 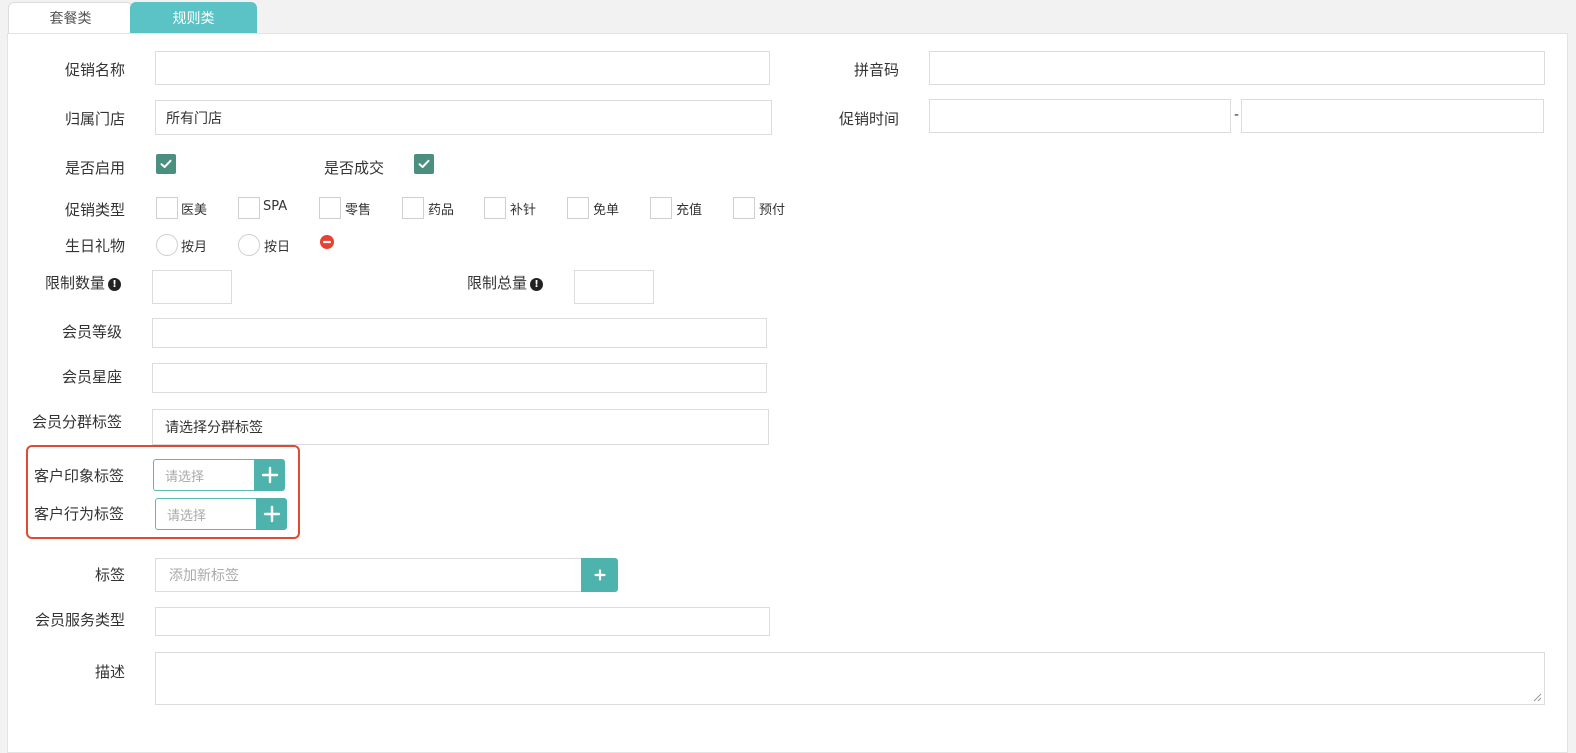 I want to click on promo-name-label: 促销名称, so click(x=94, y=70).